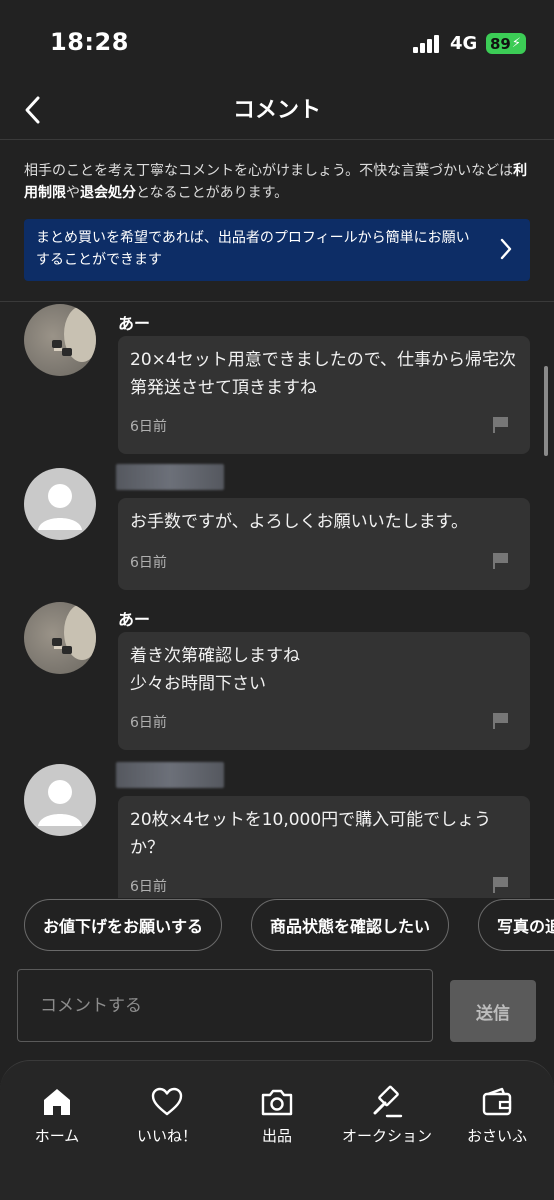  Describe the element at coordinates (57, 1136) in the screenshot. I see `tab-label: ホーム` at that location.